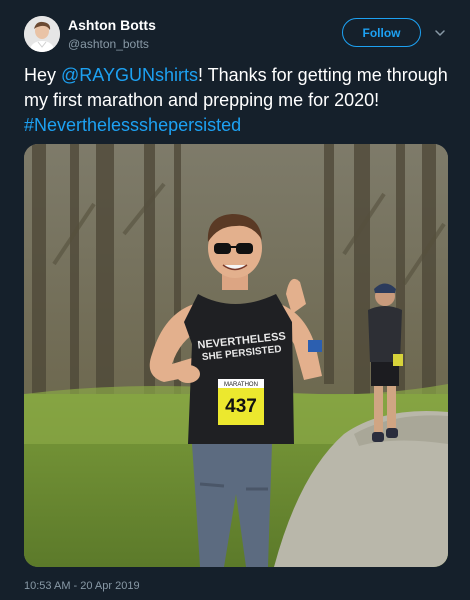 This screenshot has width=470, height=600. I want to click on hashtag-link: #Neverthelessshepersisted, so click(132, 125).